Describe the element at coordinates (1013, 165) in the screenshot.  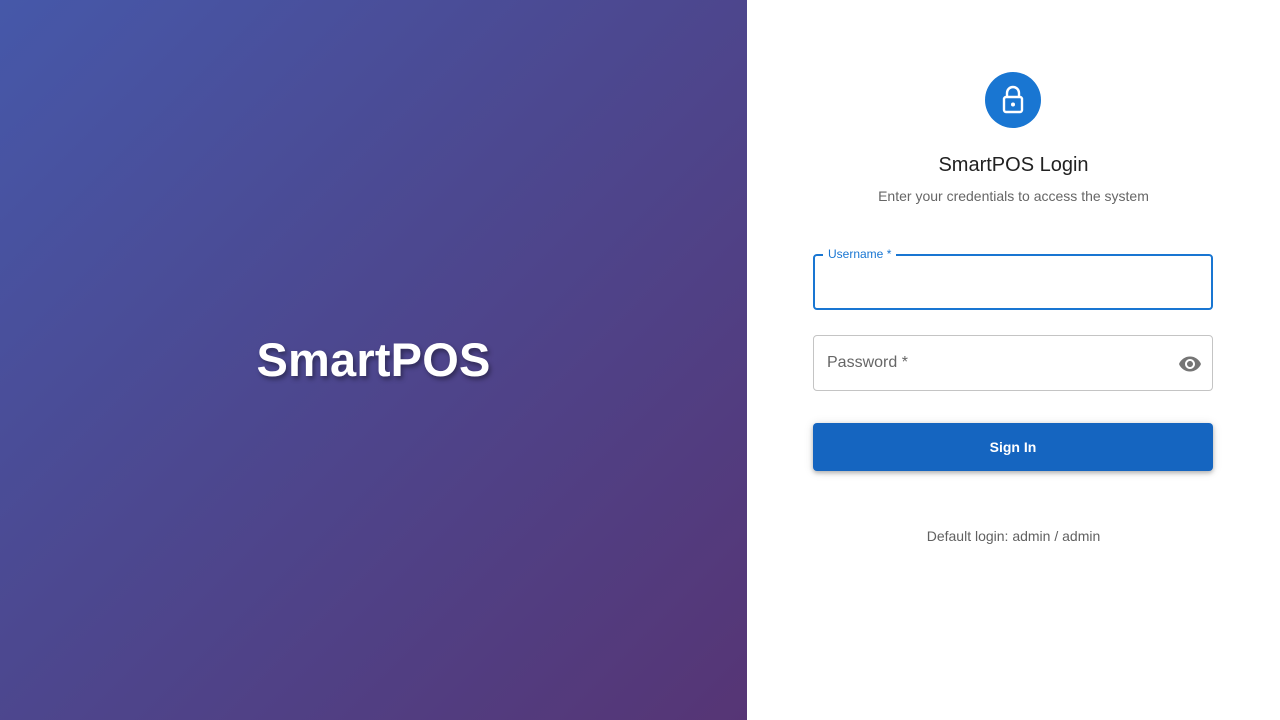
I see `login-title: SmartPOS Login` at that location.